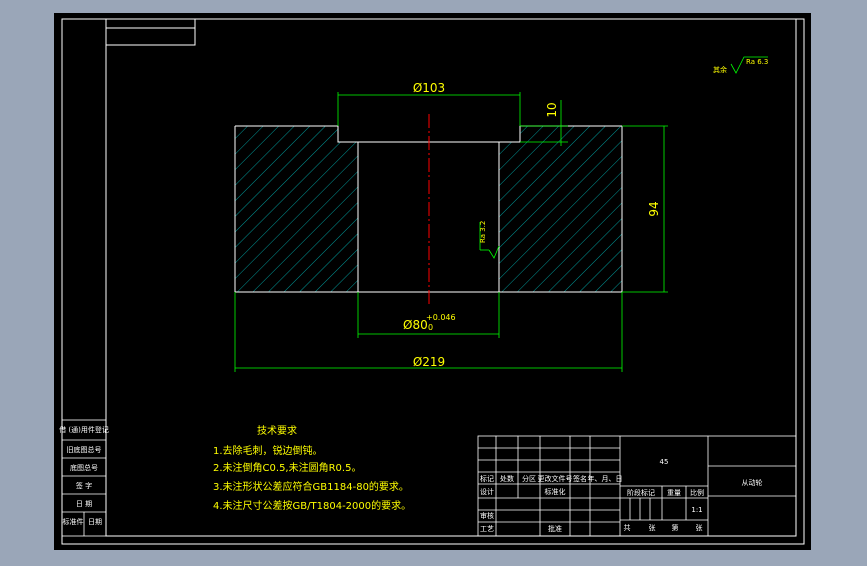  What do you see at coordinates (580, 478) in the screenshot?
I see `tb-header-sign: 签名` at bounding box center [580, 478].